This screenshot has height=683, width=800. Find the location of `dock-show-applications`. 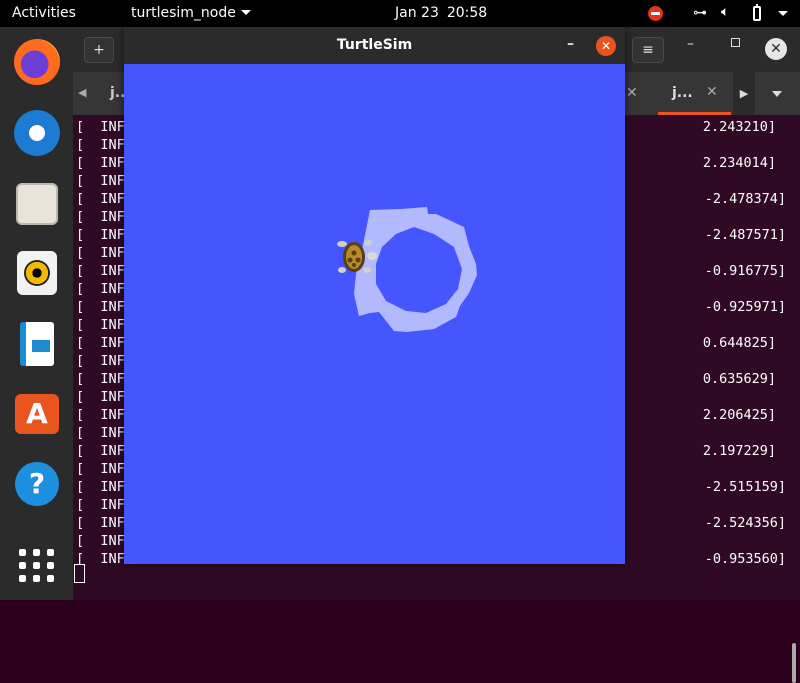

dock-show-applications is located at coordinates (37, 565).